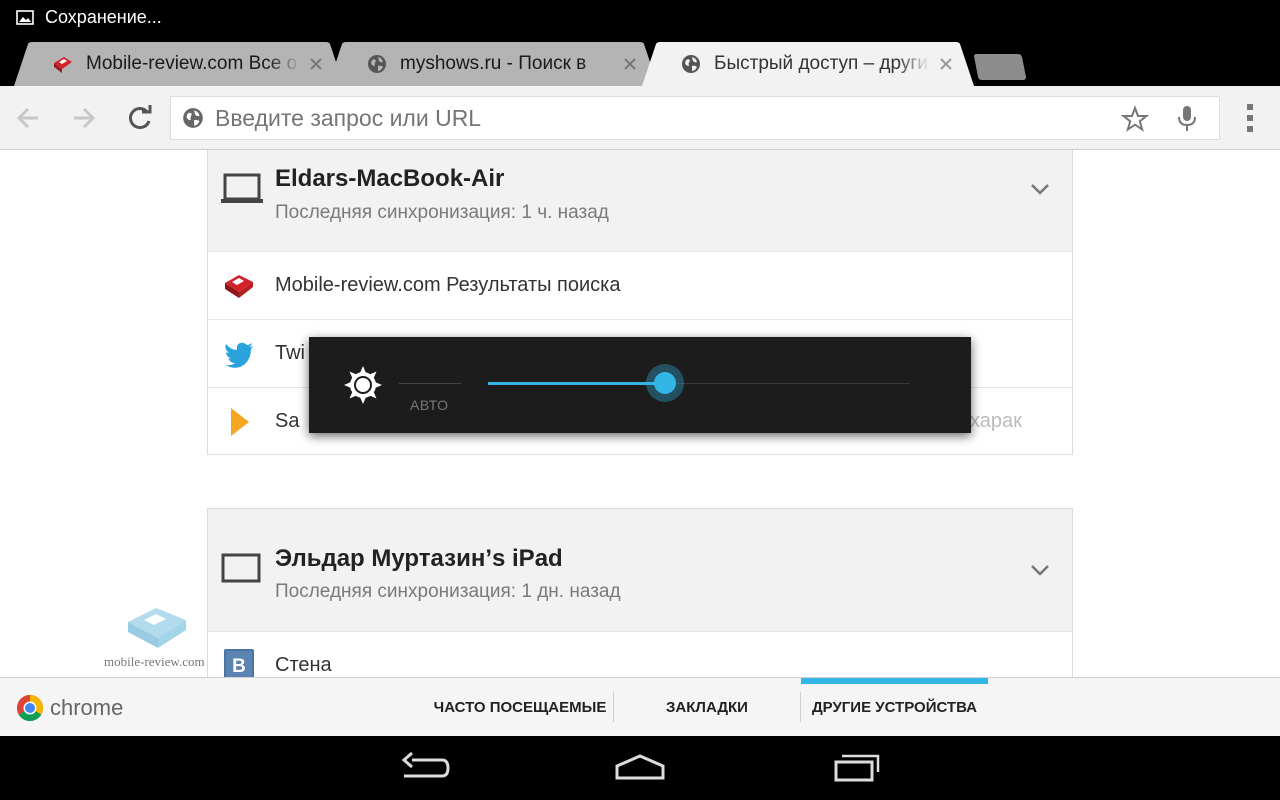 Image resolution: width=1280 pixels, height=800 pixels. What do you see at coordinates (192, 63) in the screenshot?
I see `tab-title: Mobile-review.com Все о` at bounding box center [192, 63].